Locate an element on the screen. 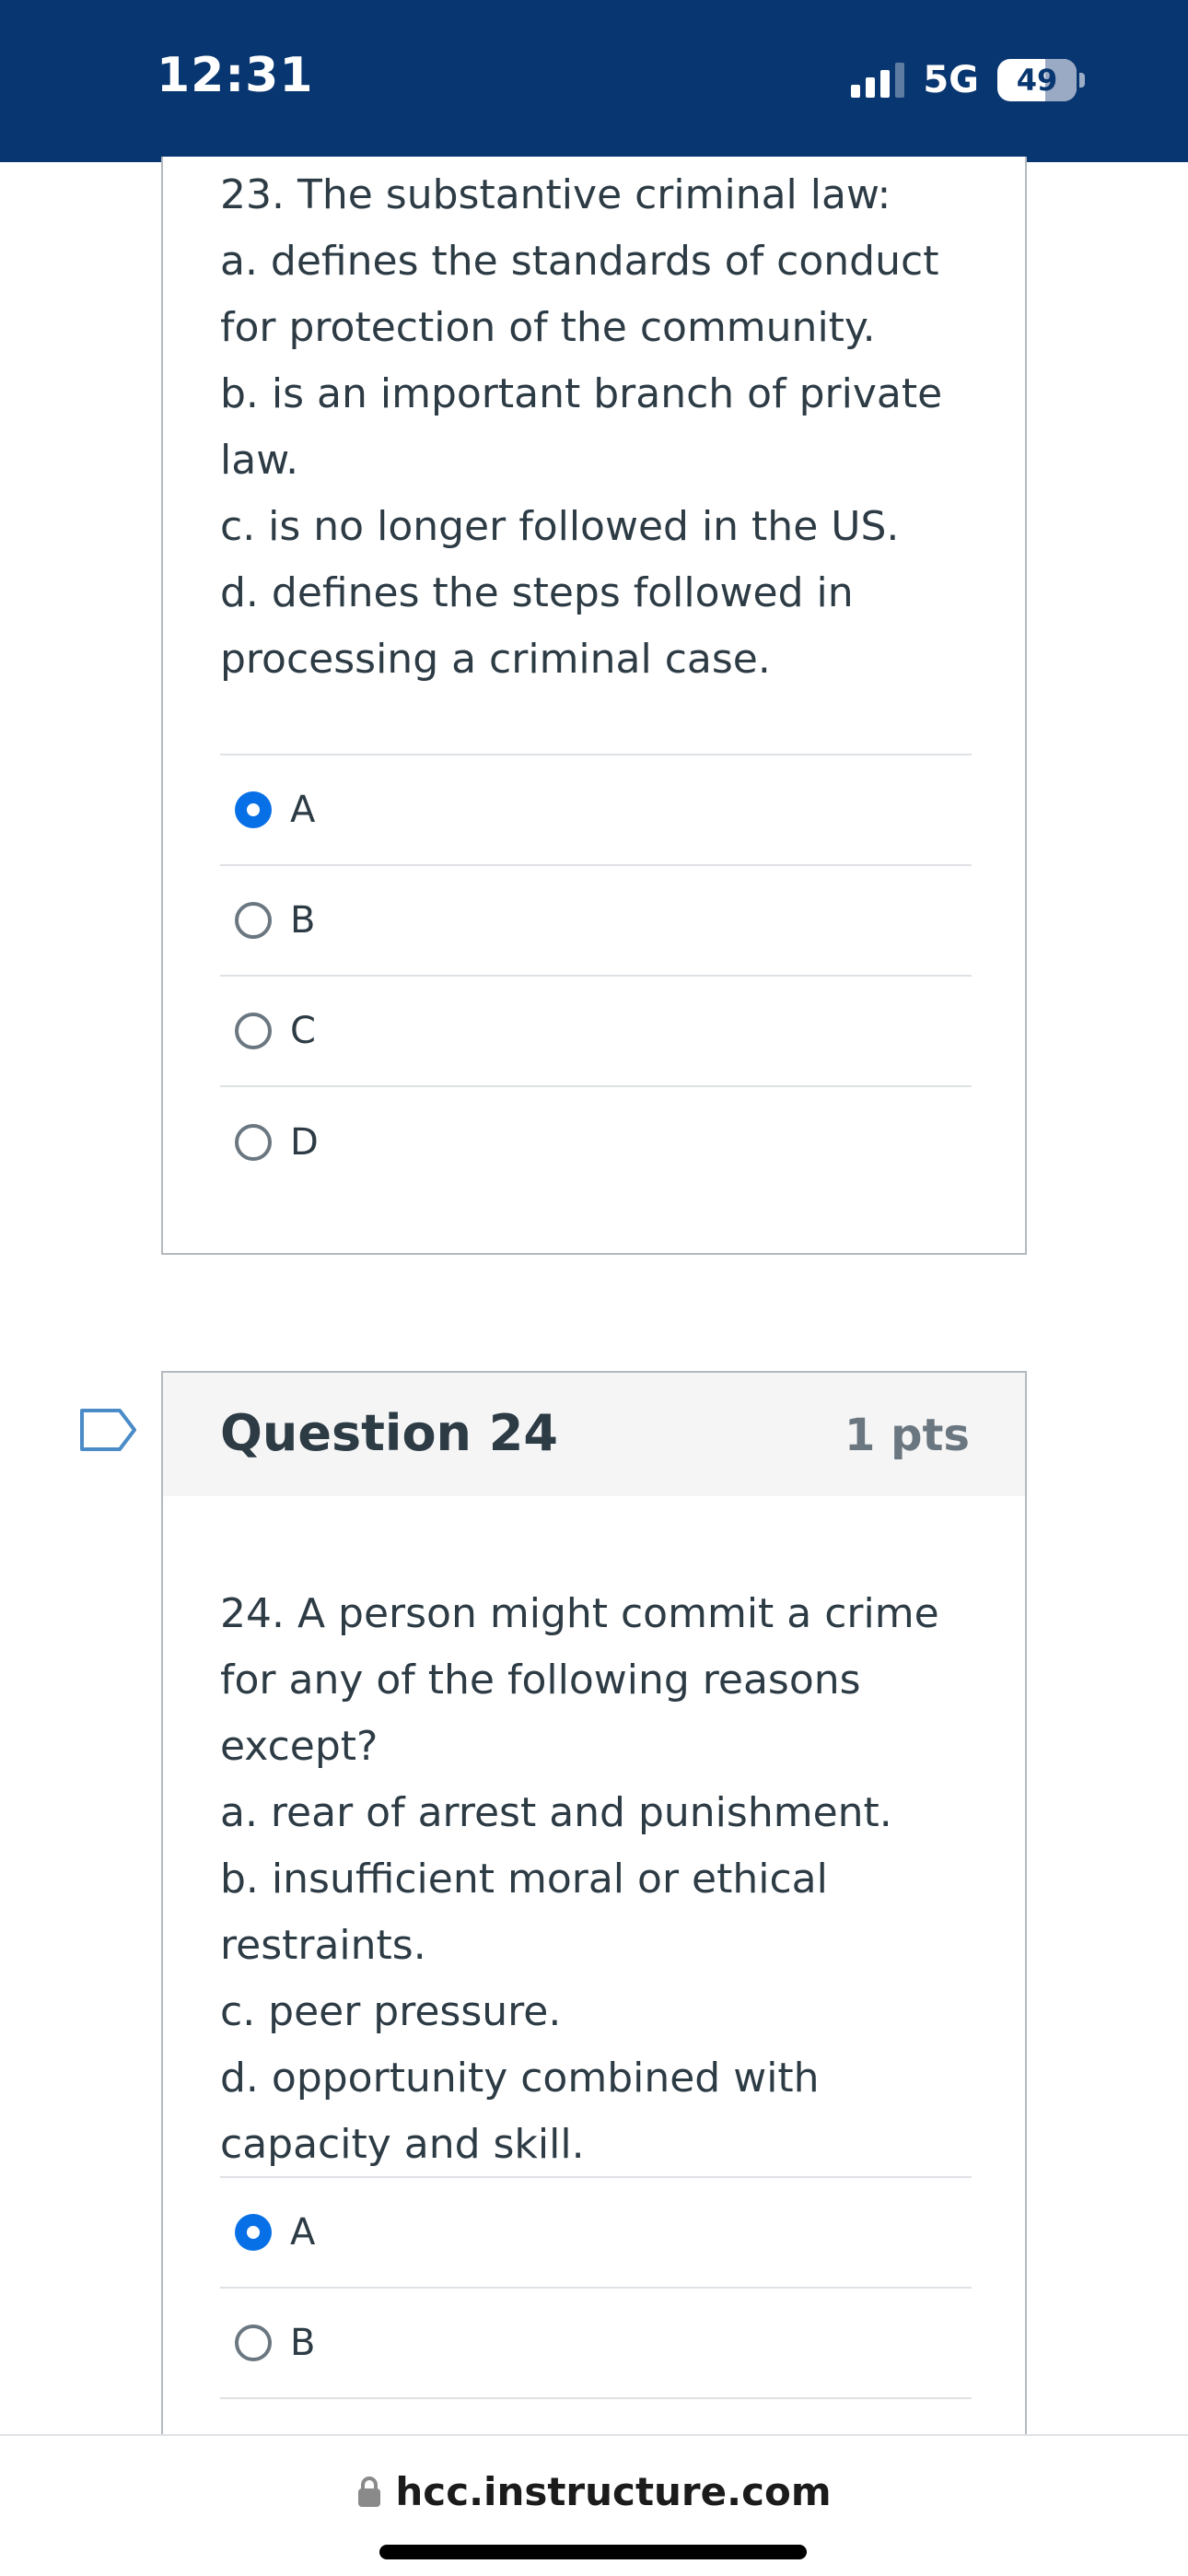 The height and width of the screenshot is (2576, 1188). question-24-answers: A B is located at coordinates (596, 2287).